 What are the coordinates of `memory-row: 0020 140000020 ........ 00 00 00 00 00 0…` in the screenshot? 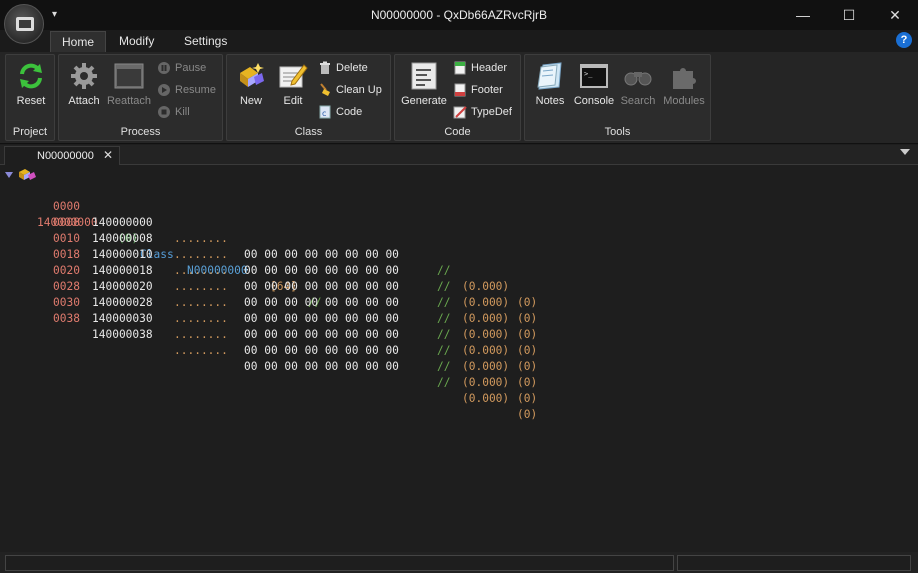 It's located at (268, 310).